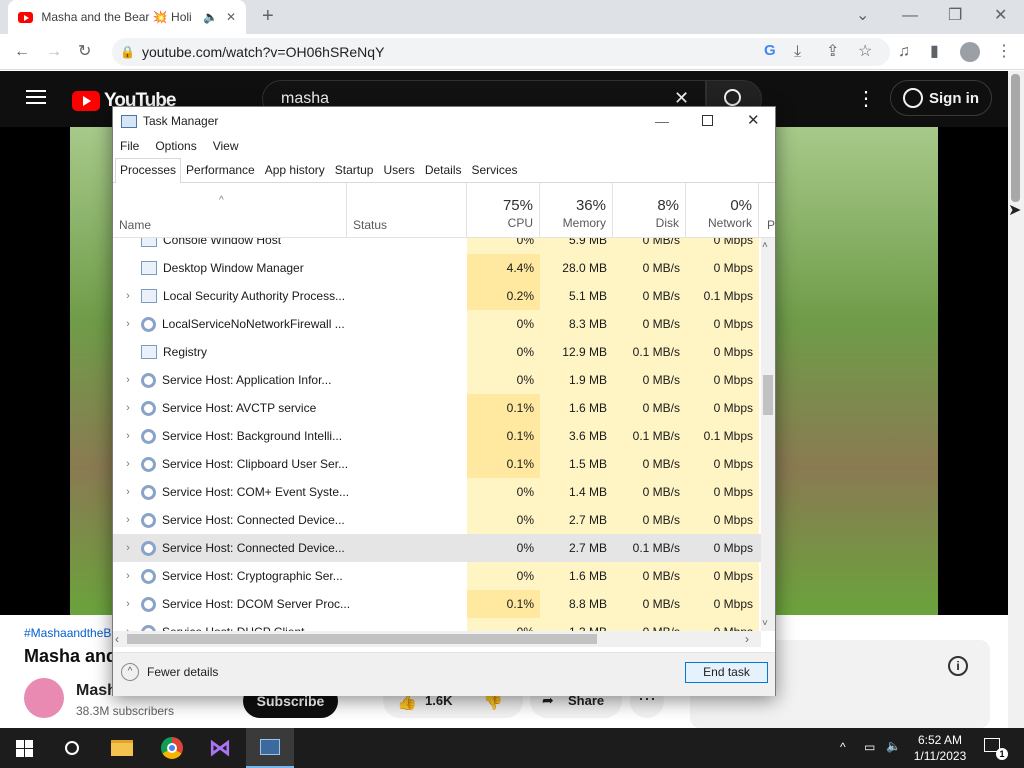 The image size is (1024, 768). Describe the element at coordinates (122, 748) in the screenshot. I see `file-explorer-icon` at that location.